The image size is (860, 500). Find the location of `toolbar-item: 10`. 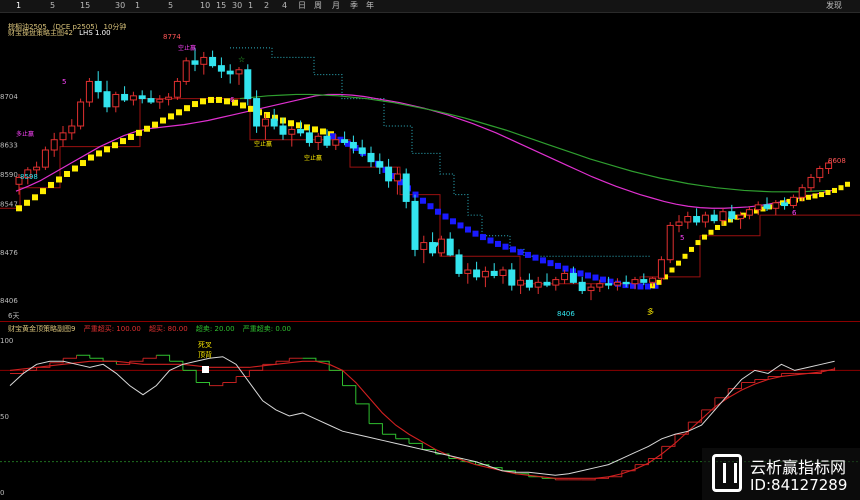

toolbar-item: 10 is located at coordinates (205, 6).